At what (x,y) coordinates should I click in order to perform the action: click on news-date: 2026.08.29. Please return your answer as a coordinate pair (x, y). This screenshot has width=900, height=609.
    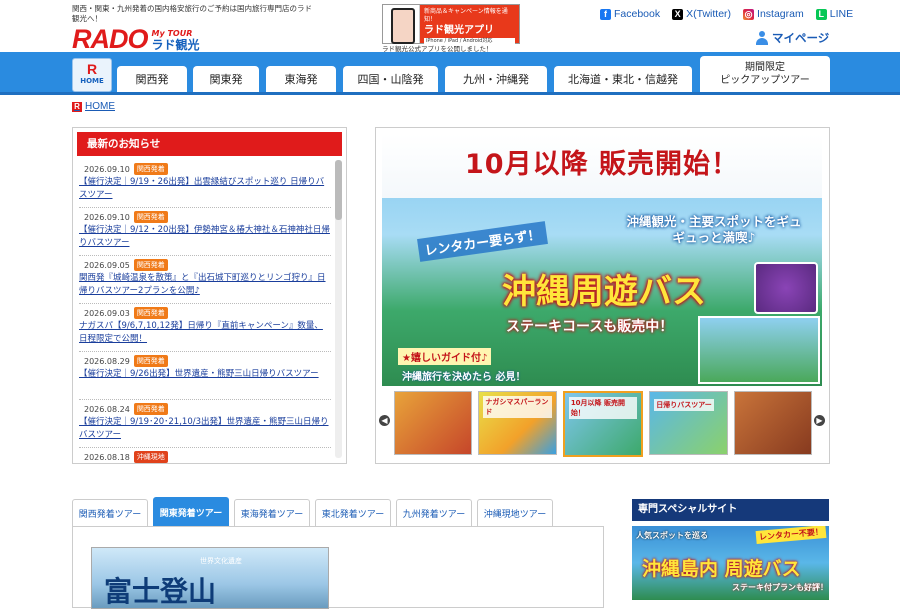
    Looking at the image, I should click on (107, 361).